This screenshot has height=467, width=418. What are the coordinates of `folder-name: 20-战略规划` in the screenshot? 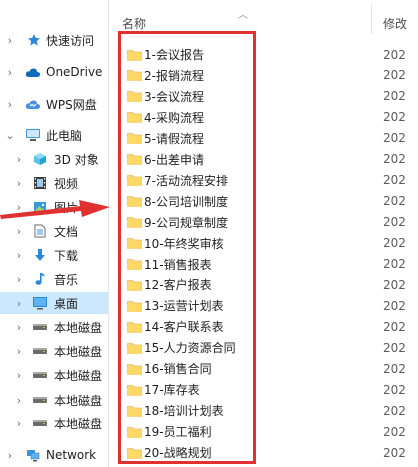 It's located at (178, 453).